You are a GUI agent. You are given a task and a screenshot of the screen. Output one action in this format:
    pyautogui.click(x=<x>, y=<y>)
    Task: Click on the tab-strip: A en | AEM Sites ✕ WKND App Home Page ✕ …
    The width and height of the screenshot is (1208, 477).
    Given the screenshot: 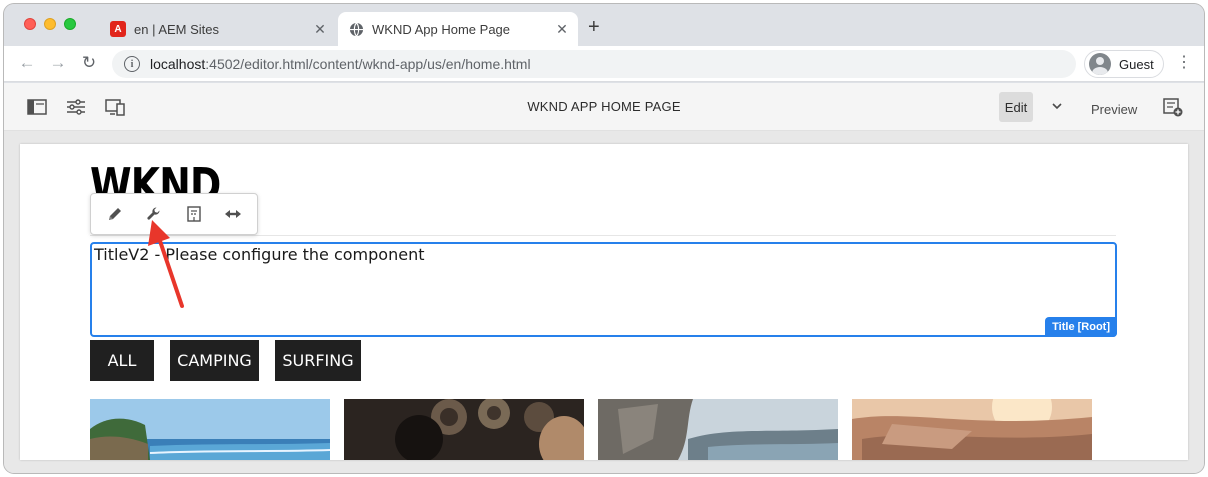 What is the action you would take?
    pyautogui.click(x=604, y=25)
    